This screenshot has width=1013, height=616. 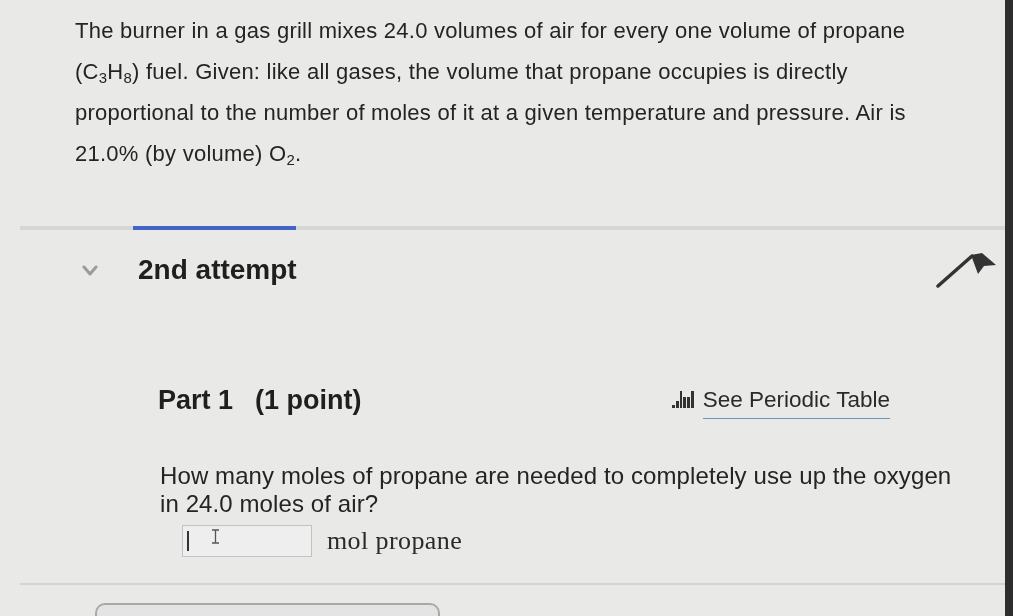 What do you see at coordinates (90, 270) in the screenshot?
I see `chevron-icon` at bounding box center [90, 270].